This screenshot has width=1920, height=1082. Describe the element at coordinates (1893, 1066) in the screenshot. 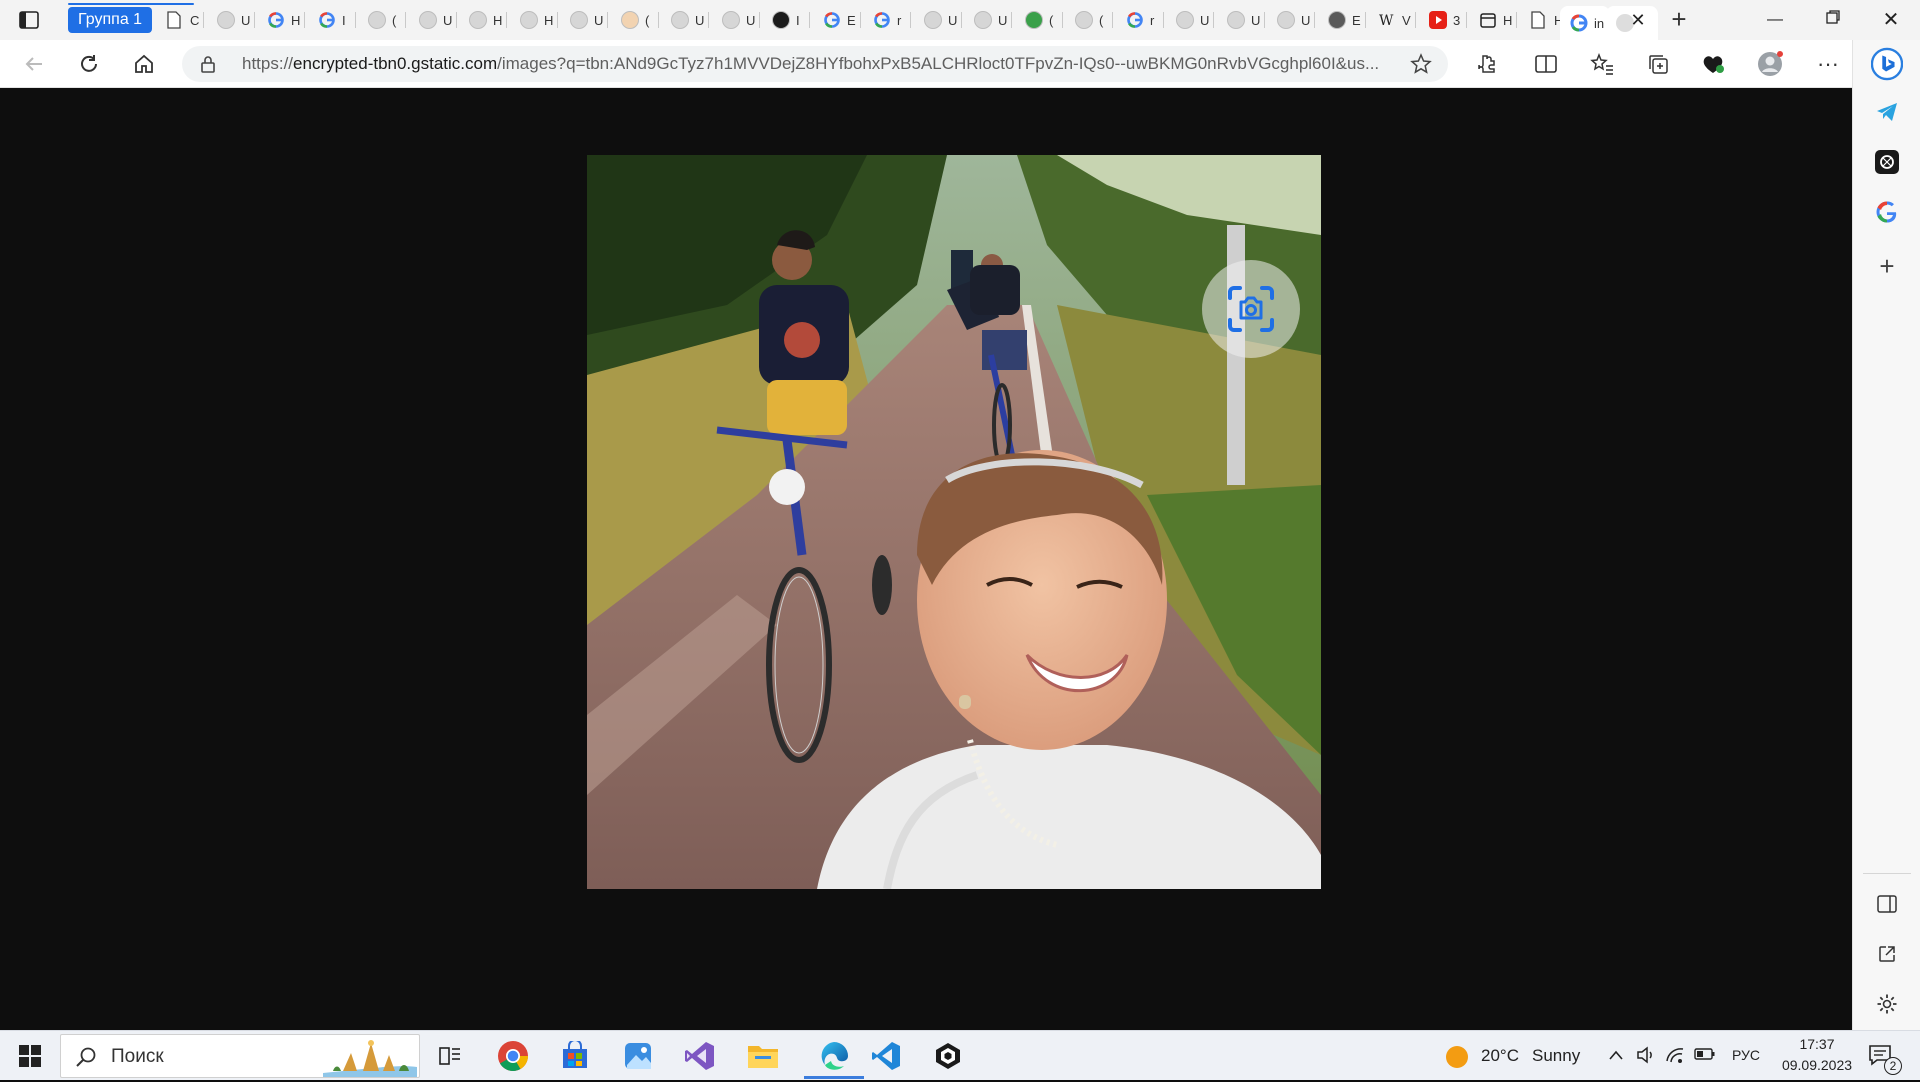

I see `notification-count-badge: 2` at that location.